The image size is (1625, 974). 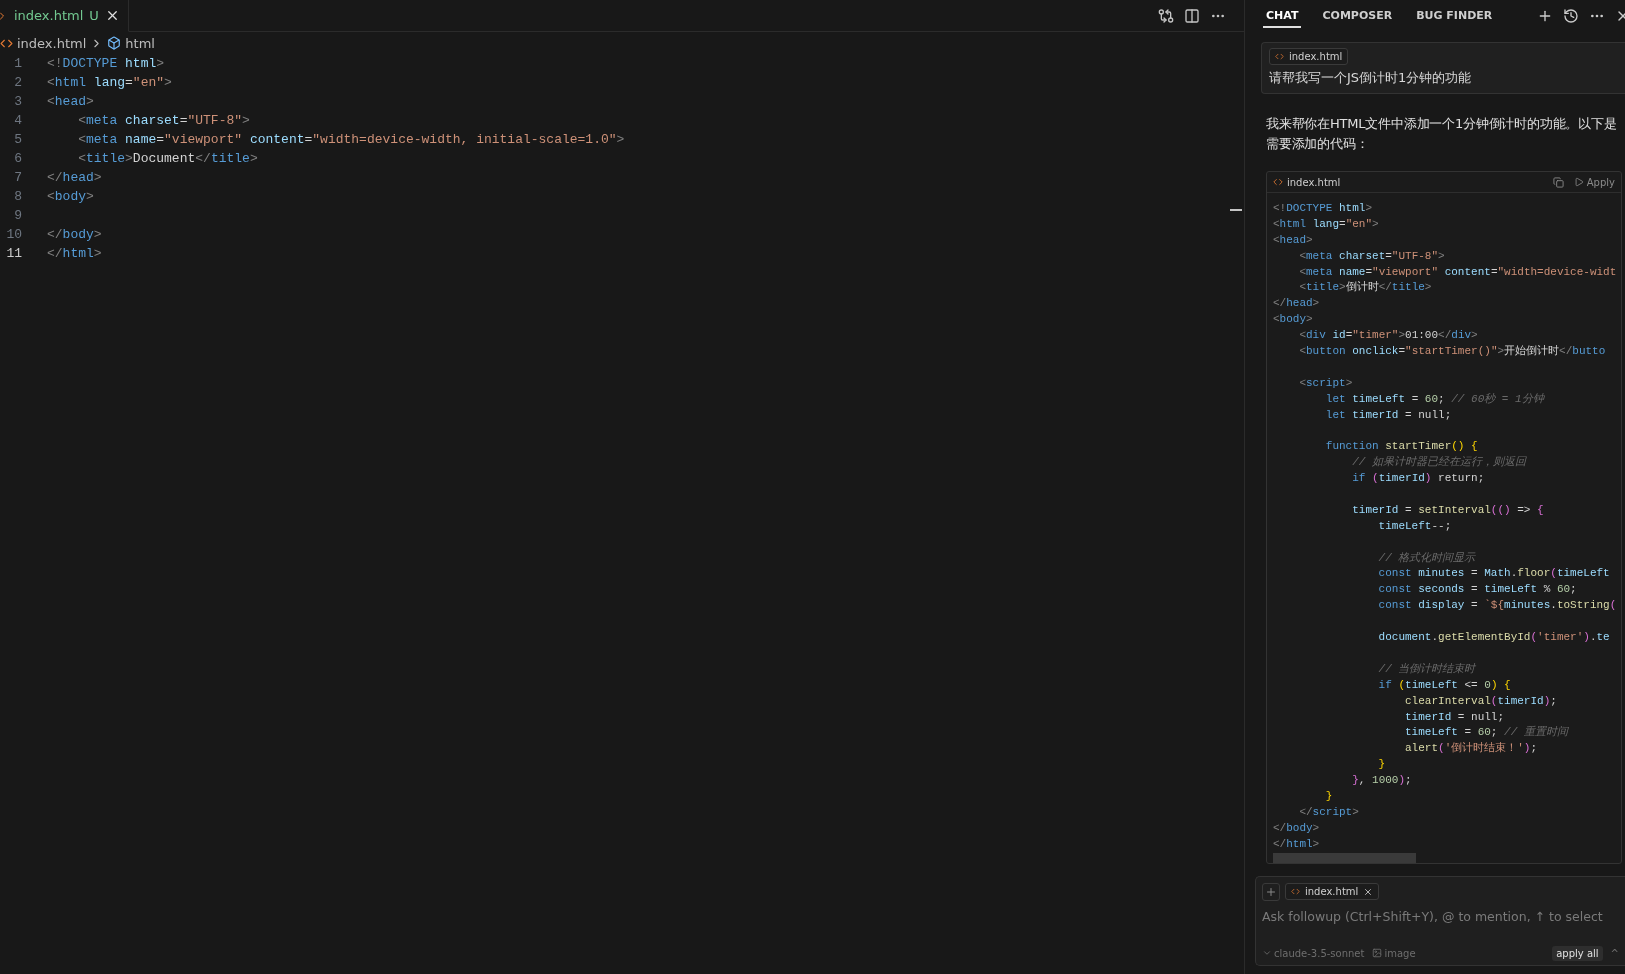 What do you see at coordinates (1192, 15) in the screenshot?
I see `split-editor-icon` at bounding box center [1192, 15].